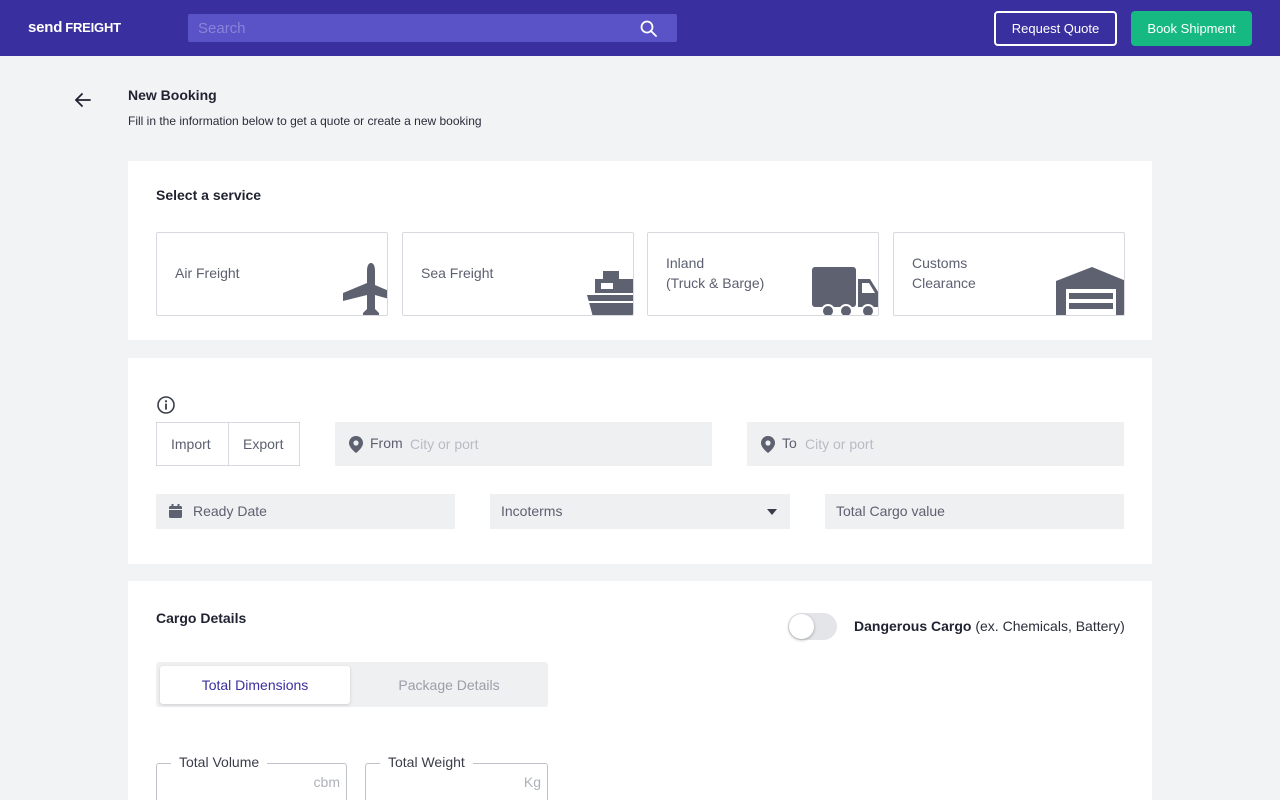  Describe the element at coordinates (264, 444) in the screenshot. I see `export-option: Export` at that location.